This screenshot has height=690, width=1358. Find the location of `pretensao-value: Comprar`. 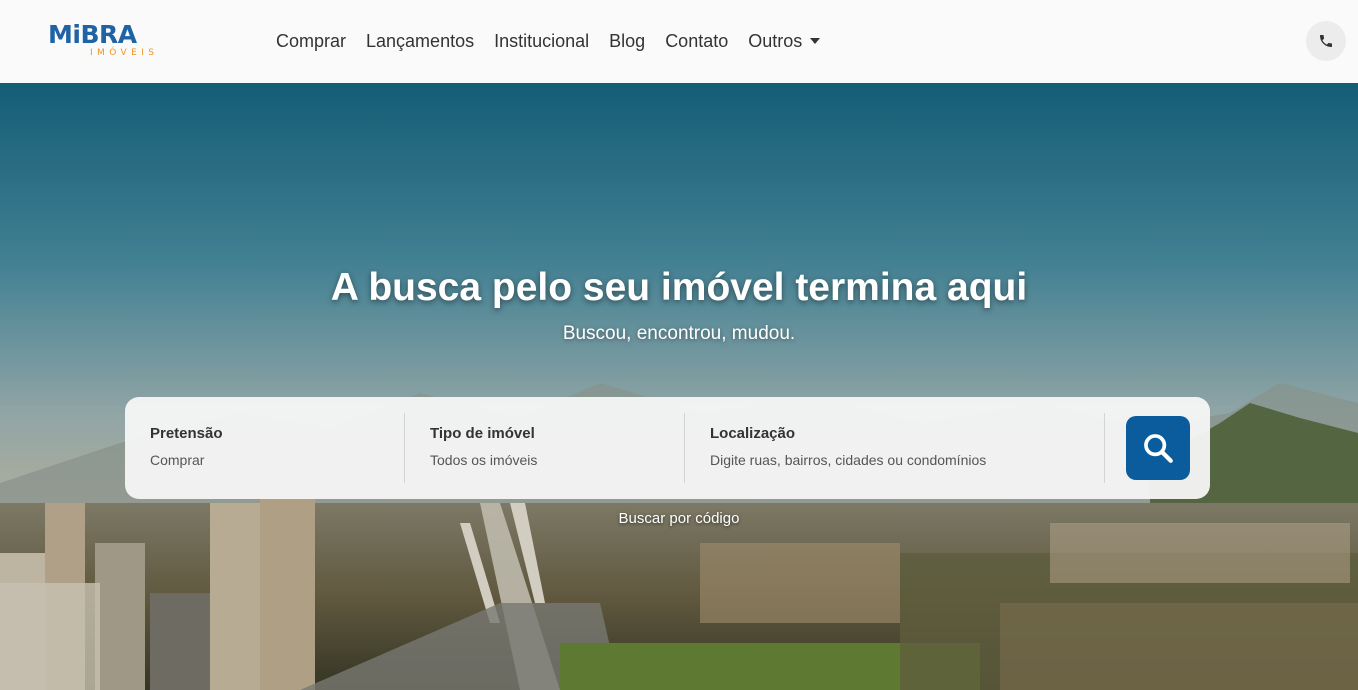

pretensao-value: Comprar is located at coordinates (177, 460).